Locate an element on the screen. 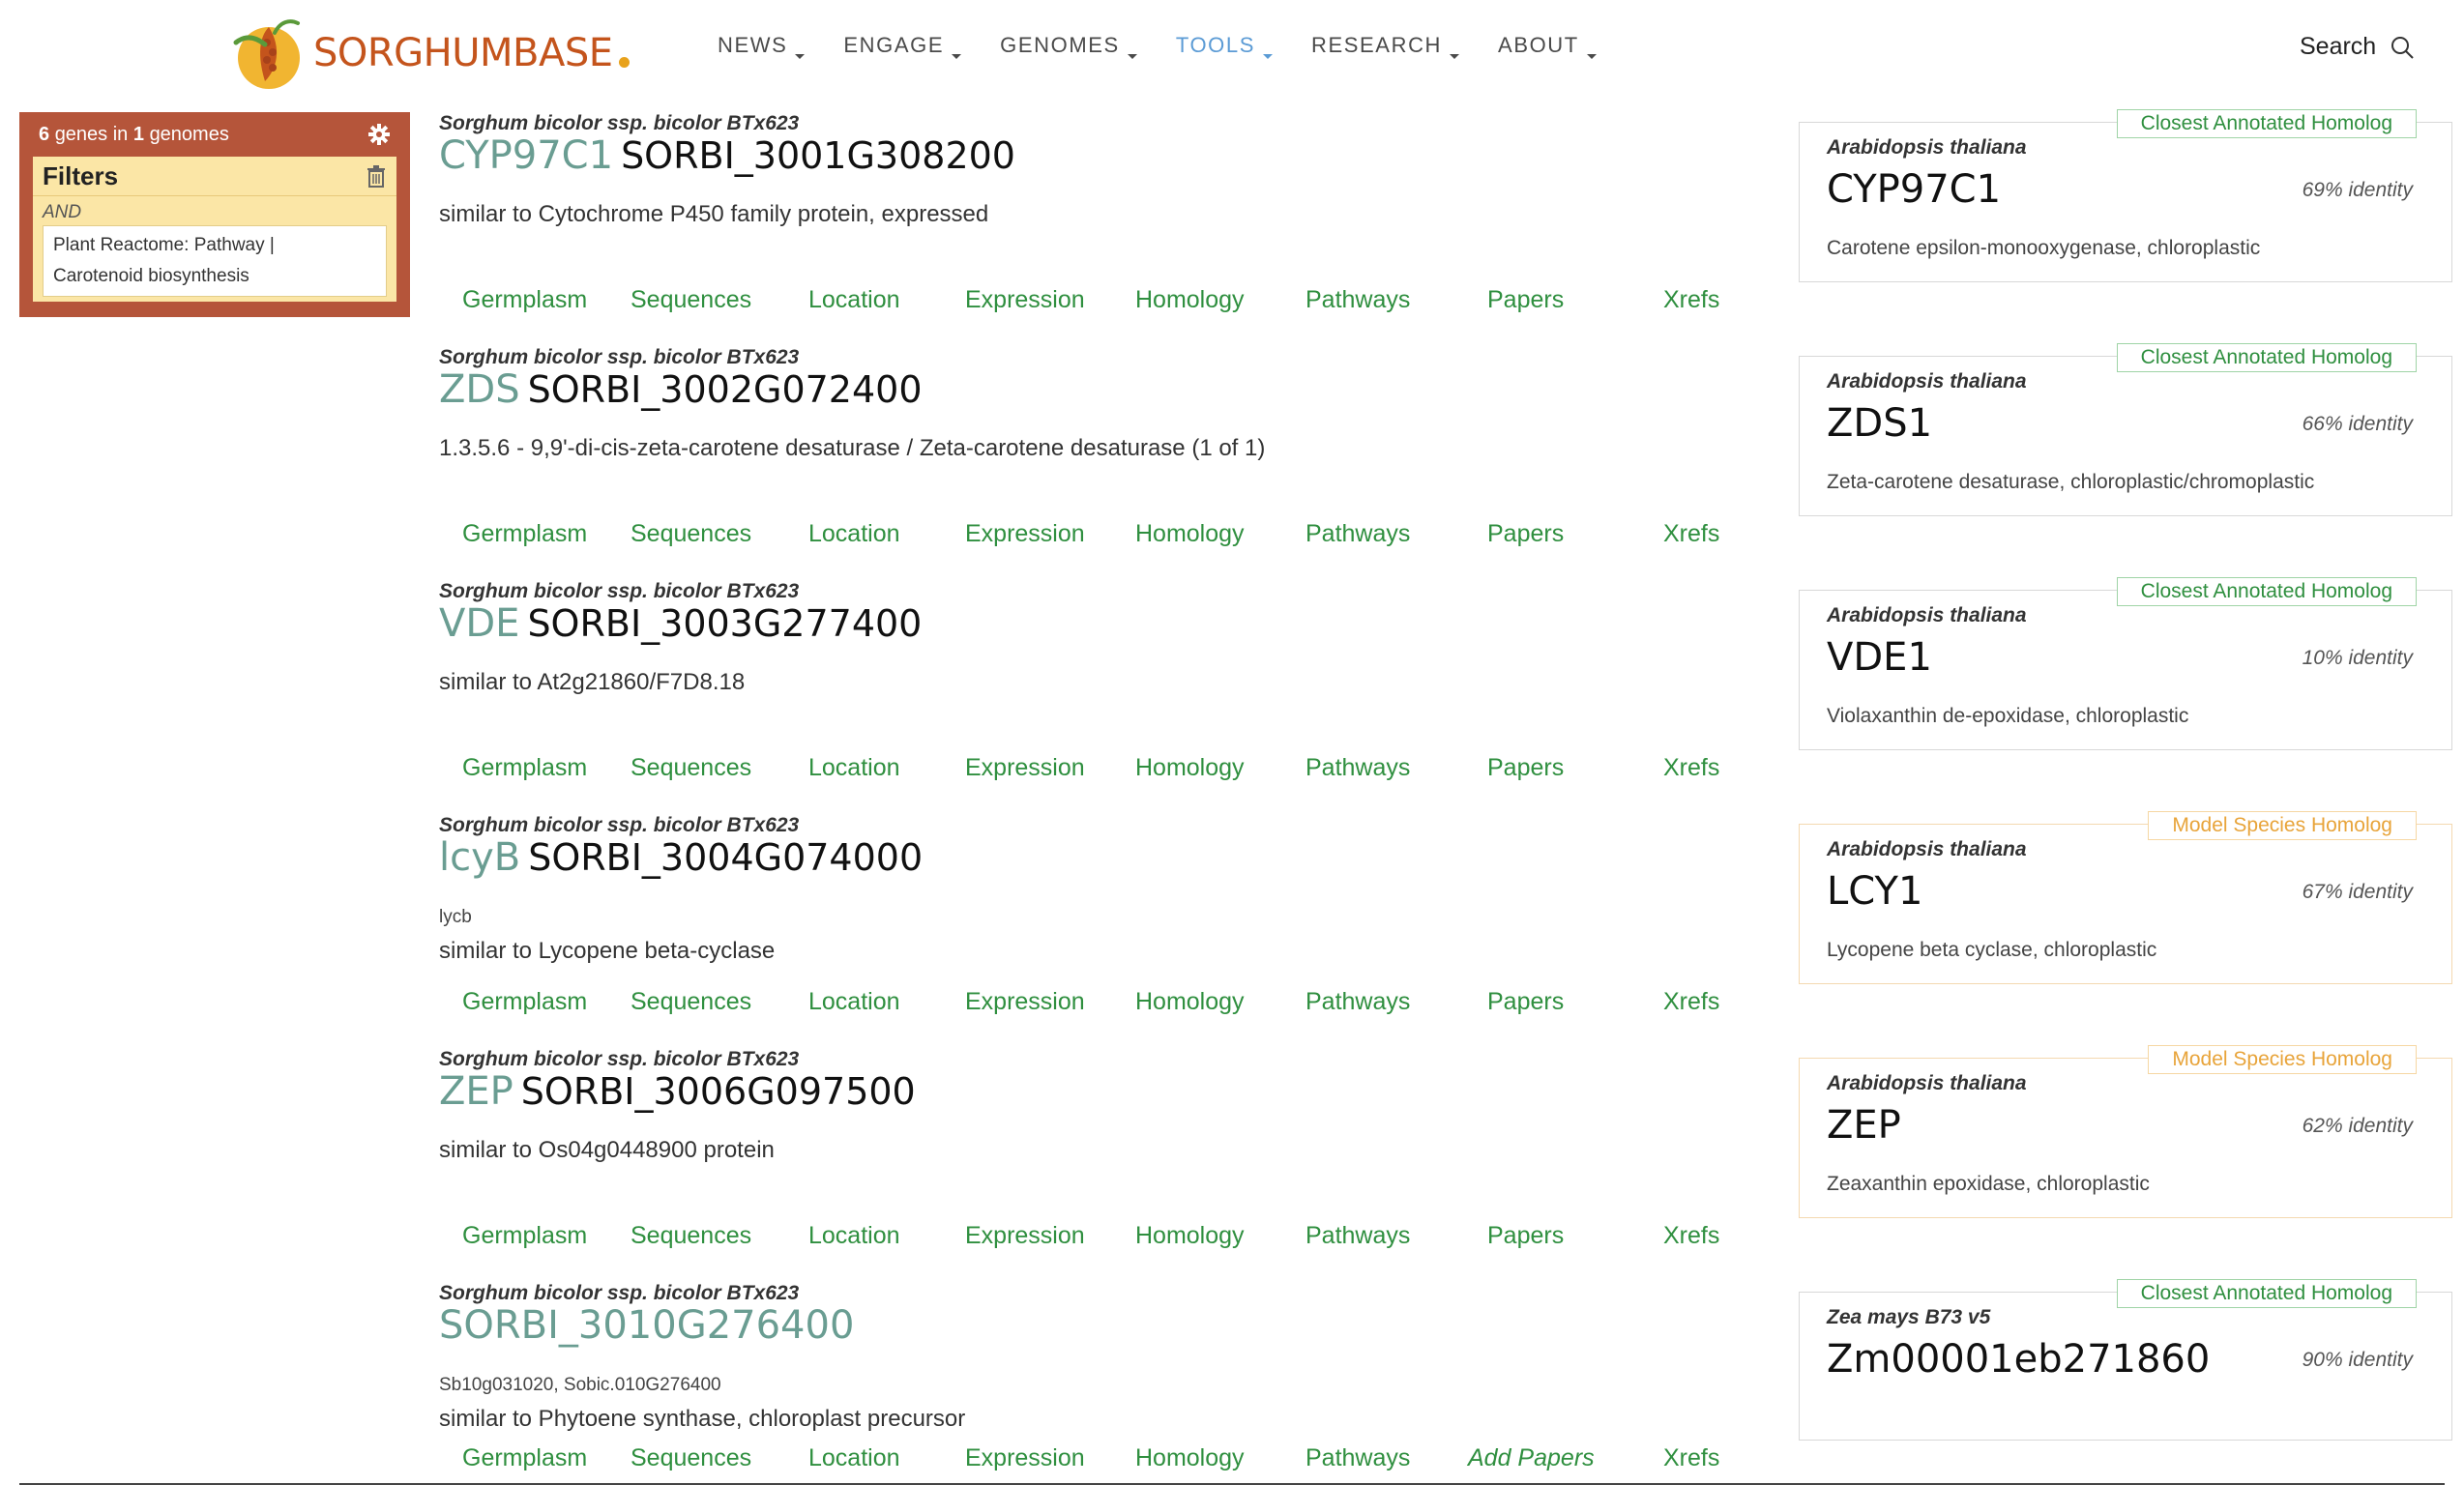  homolog-name: ZDS1 is located at coordinates (1880, 423).